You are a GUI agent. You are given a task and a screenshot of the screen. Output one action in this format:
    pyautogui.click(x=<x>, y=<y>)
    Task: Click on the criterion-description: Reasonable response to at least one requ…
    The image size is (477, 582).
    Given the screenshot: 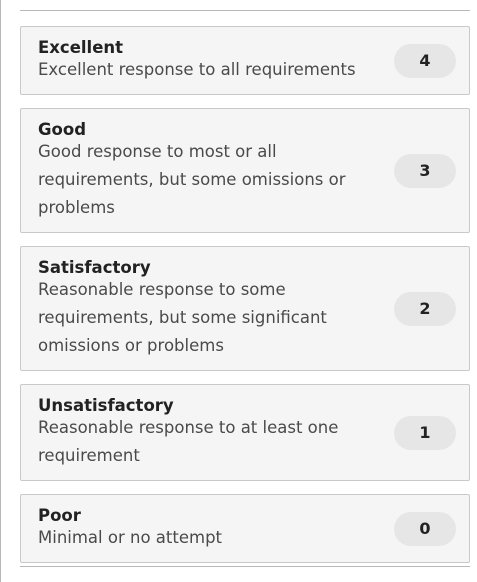 What is the action you would take?
    pyautogui.click(x=188, y=441)
    